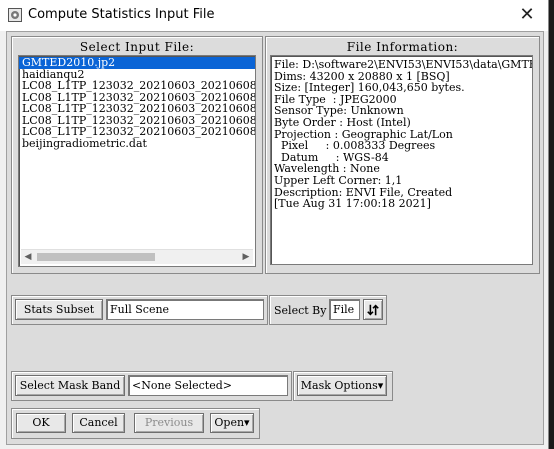  Describe the element at coordinates (274, 15) in the screenshot. I see `title-bar: Compute Statistics Input File ✕` at that location.